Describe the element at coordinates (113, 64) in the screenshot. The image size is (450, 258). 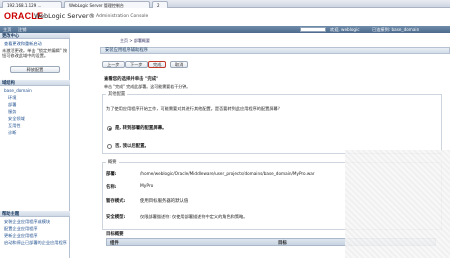
I see `back-button: 上一步` at that location.